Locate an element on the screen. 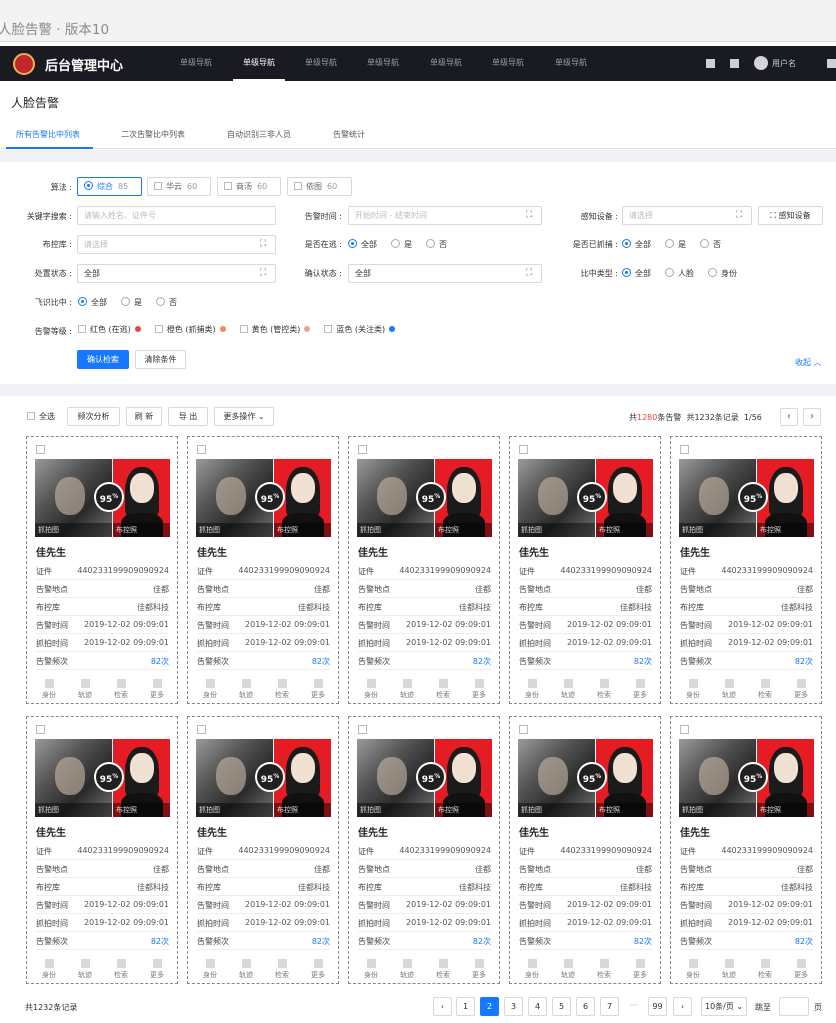  match-type-identity: 身份 is located at coordinates (722, 273).